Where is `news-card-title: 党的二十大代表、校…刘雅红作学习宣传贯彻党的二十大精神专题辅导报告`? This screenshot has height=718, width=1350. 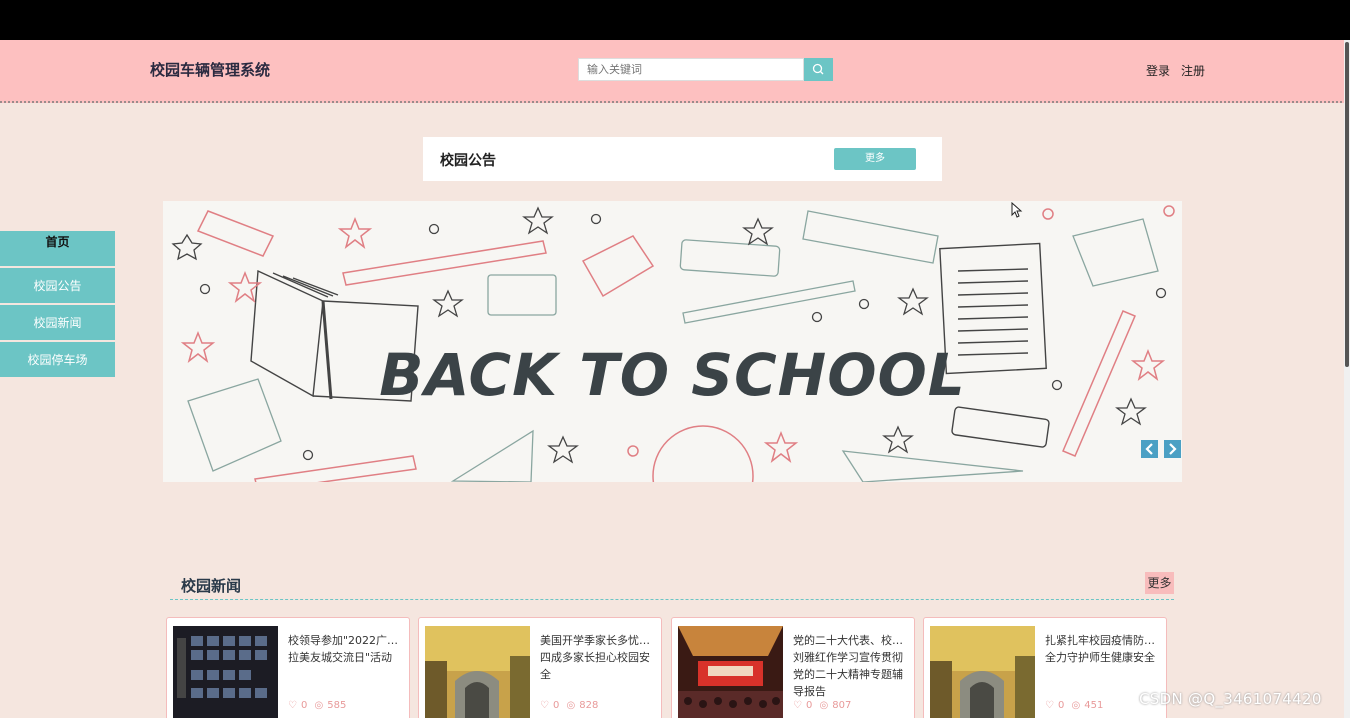 news-card-title: 党的二十大代表、校…刘雅红作学习宣传贯彻党的二十大精神专题辅导报告 is located at coordinates (848, 666).